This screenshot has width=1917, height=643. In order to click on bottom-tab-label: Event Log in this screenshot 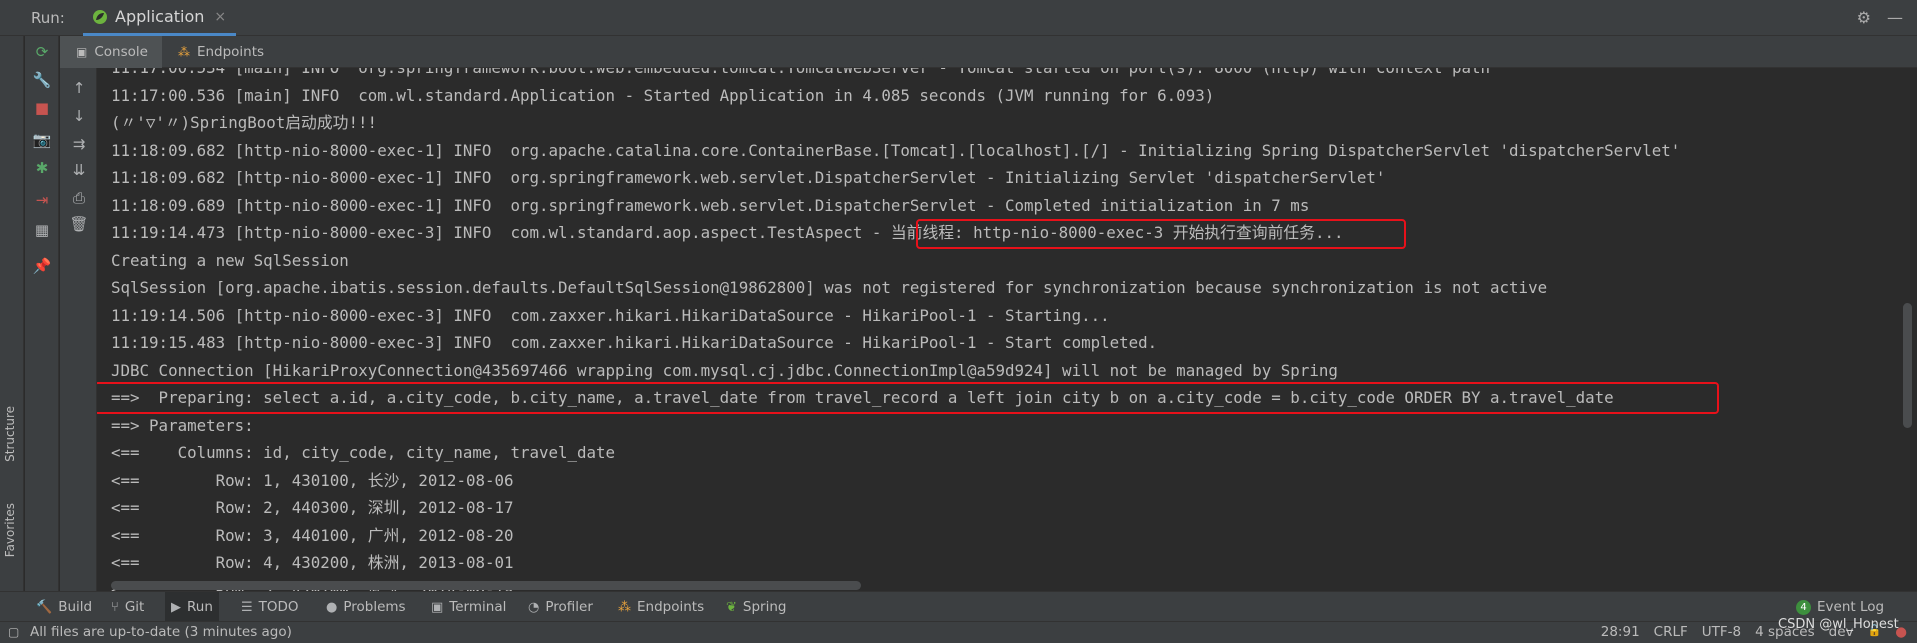, I will do `click(1851, 607)`.